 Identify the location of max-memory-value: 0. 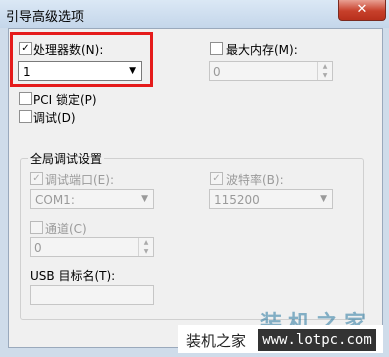
(217, 72).